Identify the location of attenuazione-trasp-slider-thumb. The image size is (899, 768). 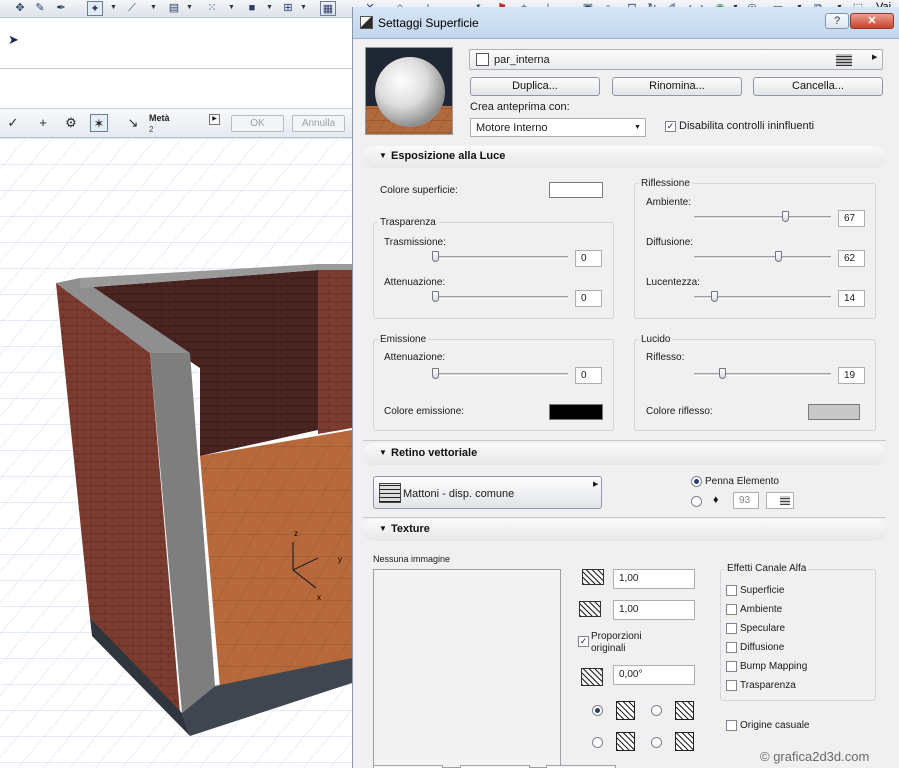
(435, 296).